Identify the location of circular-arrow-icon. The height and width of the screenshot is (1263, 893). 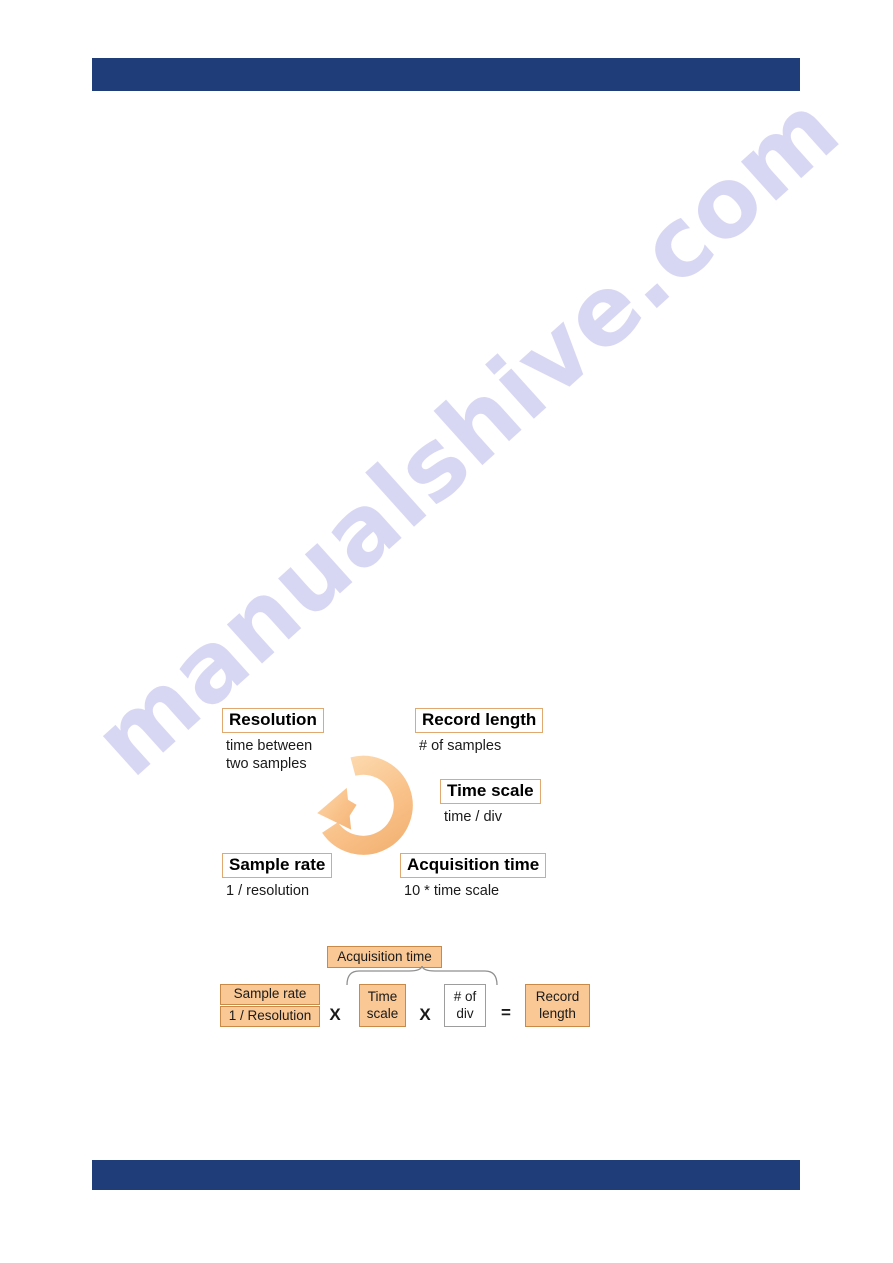
(365, 805).